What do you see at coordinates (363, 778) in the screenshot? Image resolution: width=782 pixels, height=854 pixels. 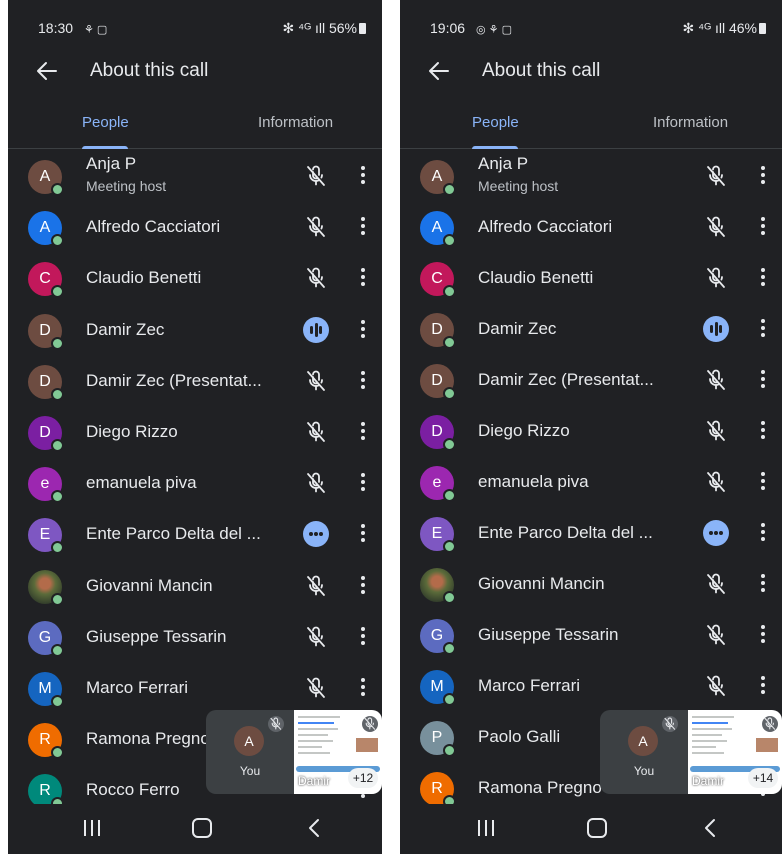 I see `extra-participants-count: +12` at bounding box center [363, 778].